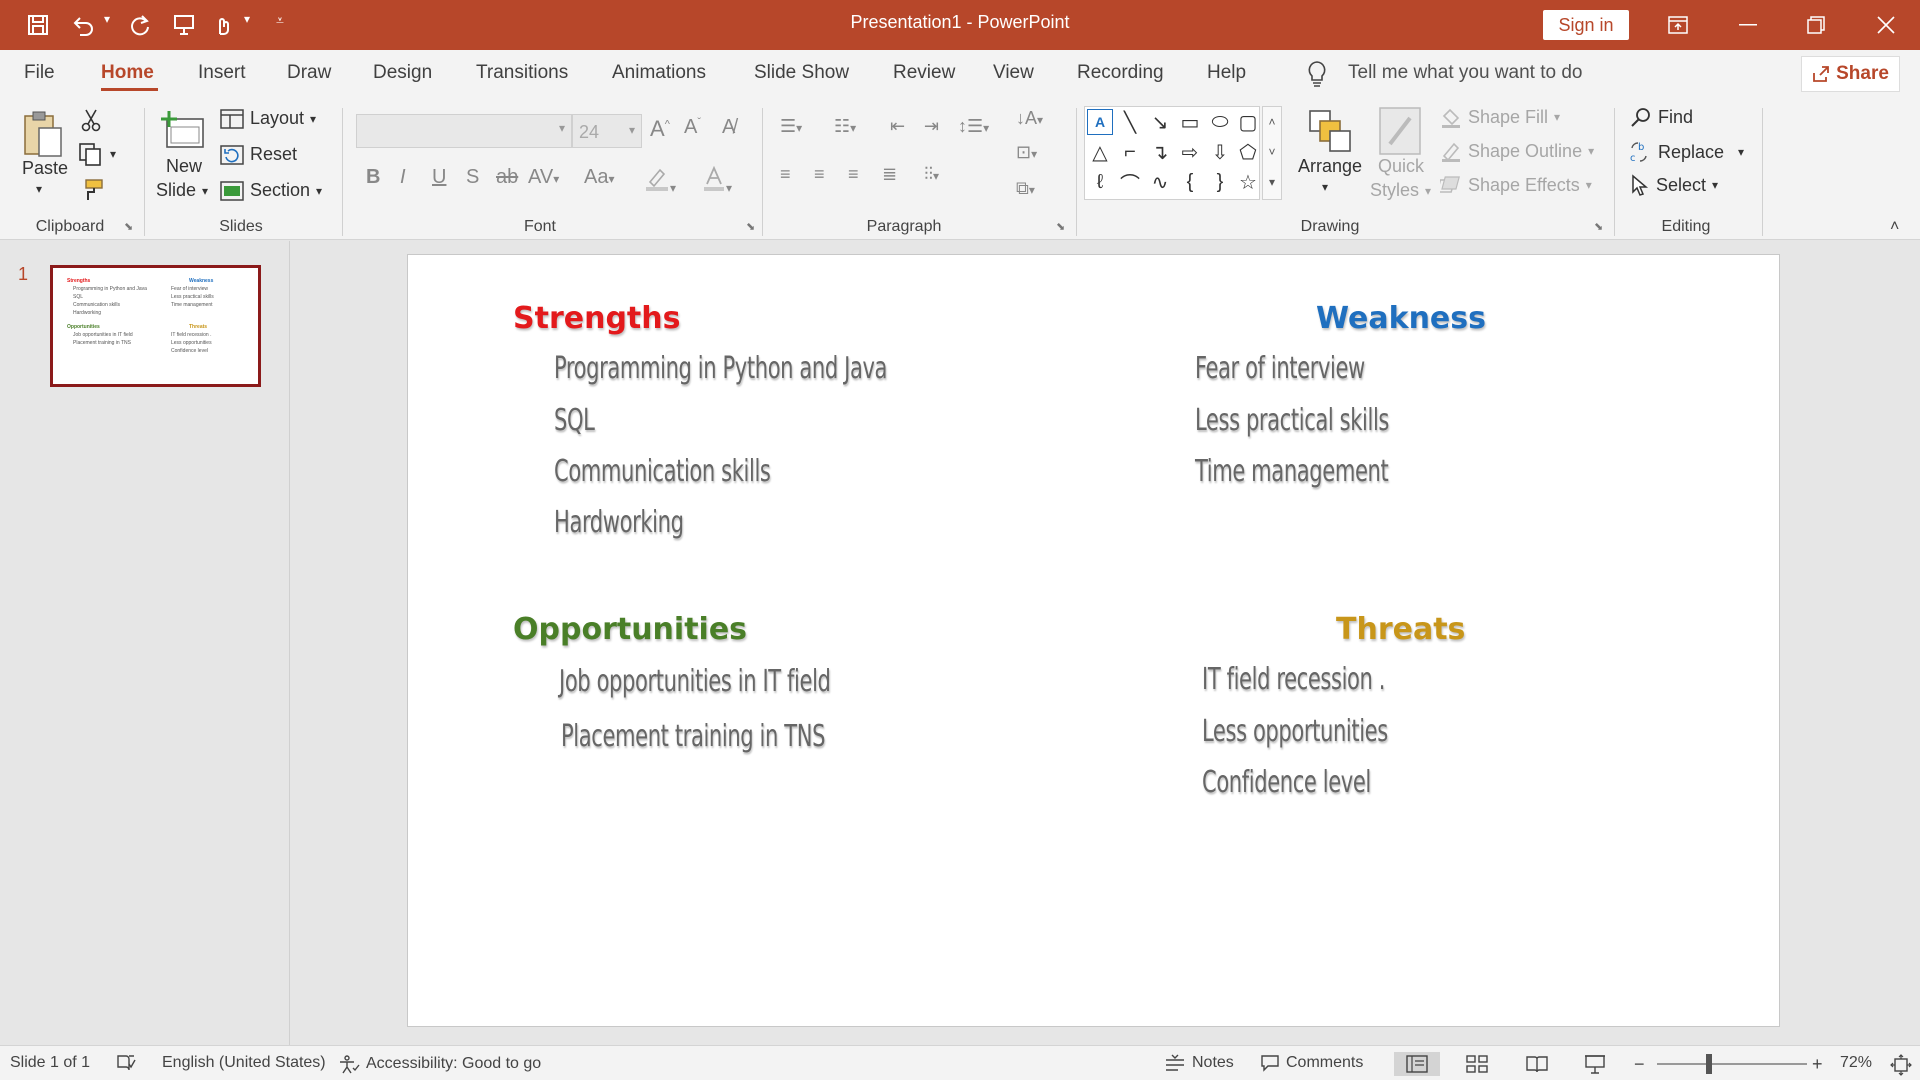 The height and width of the screenshot is (1080, 1920). Describe the element at coordinates (1220, 152) in the screenshot. I see `down-arrow-shape-icon: ⇩` at that location.